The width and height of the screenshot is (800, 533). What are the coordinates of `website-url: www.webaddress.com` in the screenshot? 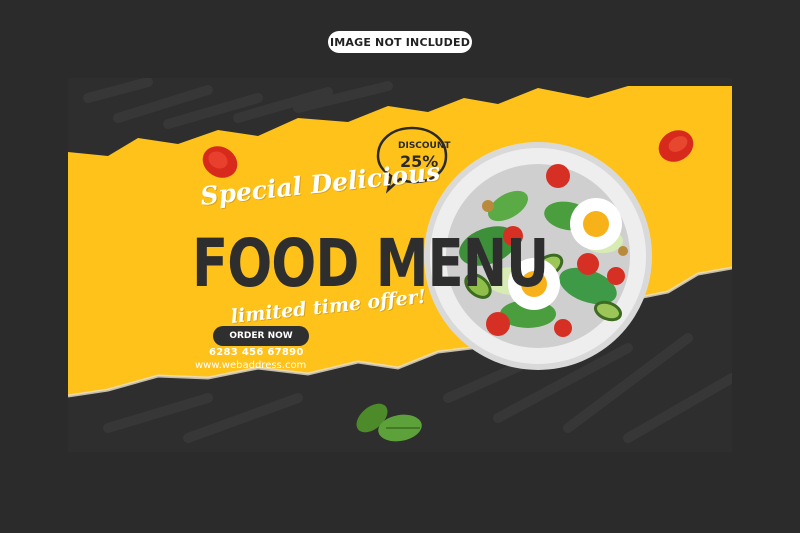 It's located at (250, 365).